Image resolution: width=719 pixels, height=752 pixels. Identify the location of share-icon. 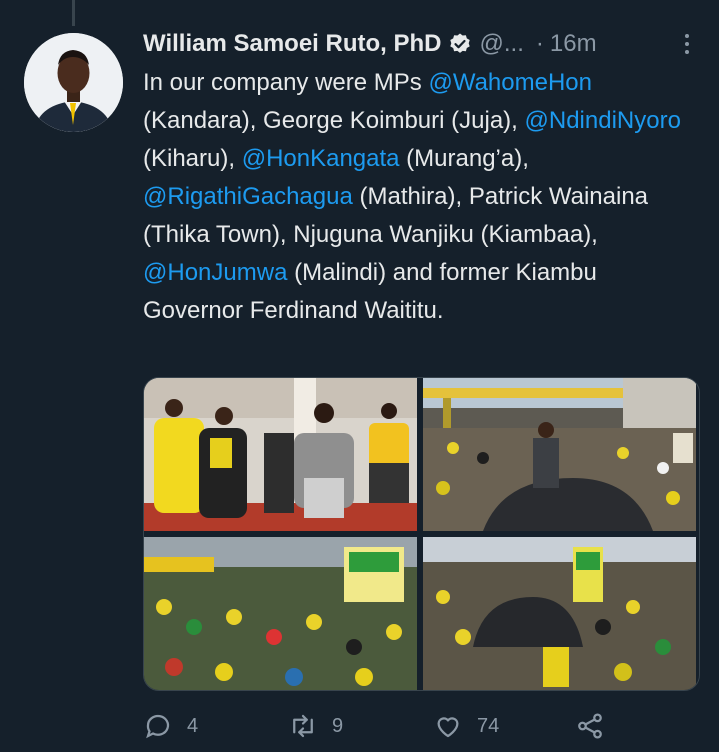
(590, 726).